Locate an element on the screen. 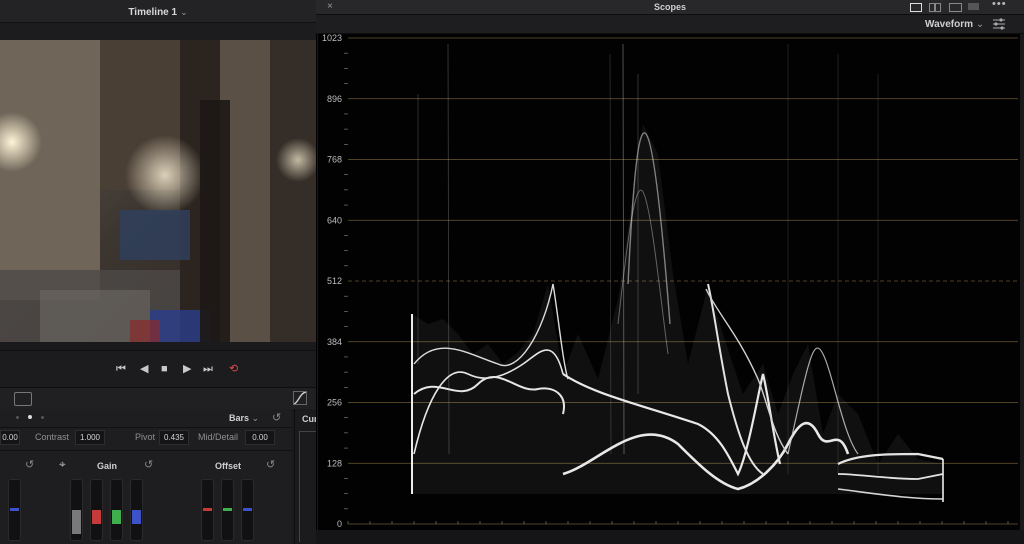 The height and width of the screenshot is (544, 1024). waveform-tick-label: 640 is located at coordinates (334, 220).